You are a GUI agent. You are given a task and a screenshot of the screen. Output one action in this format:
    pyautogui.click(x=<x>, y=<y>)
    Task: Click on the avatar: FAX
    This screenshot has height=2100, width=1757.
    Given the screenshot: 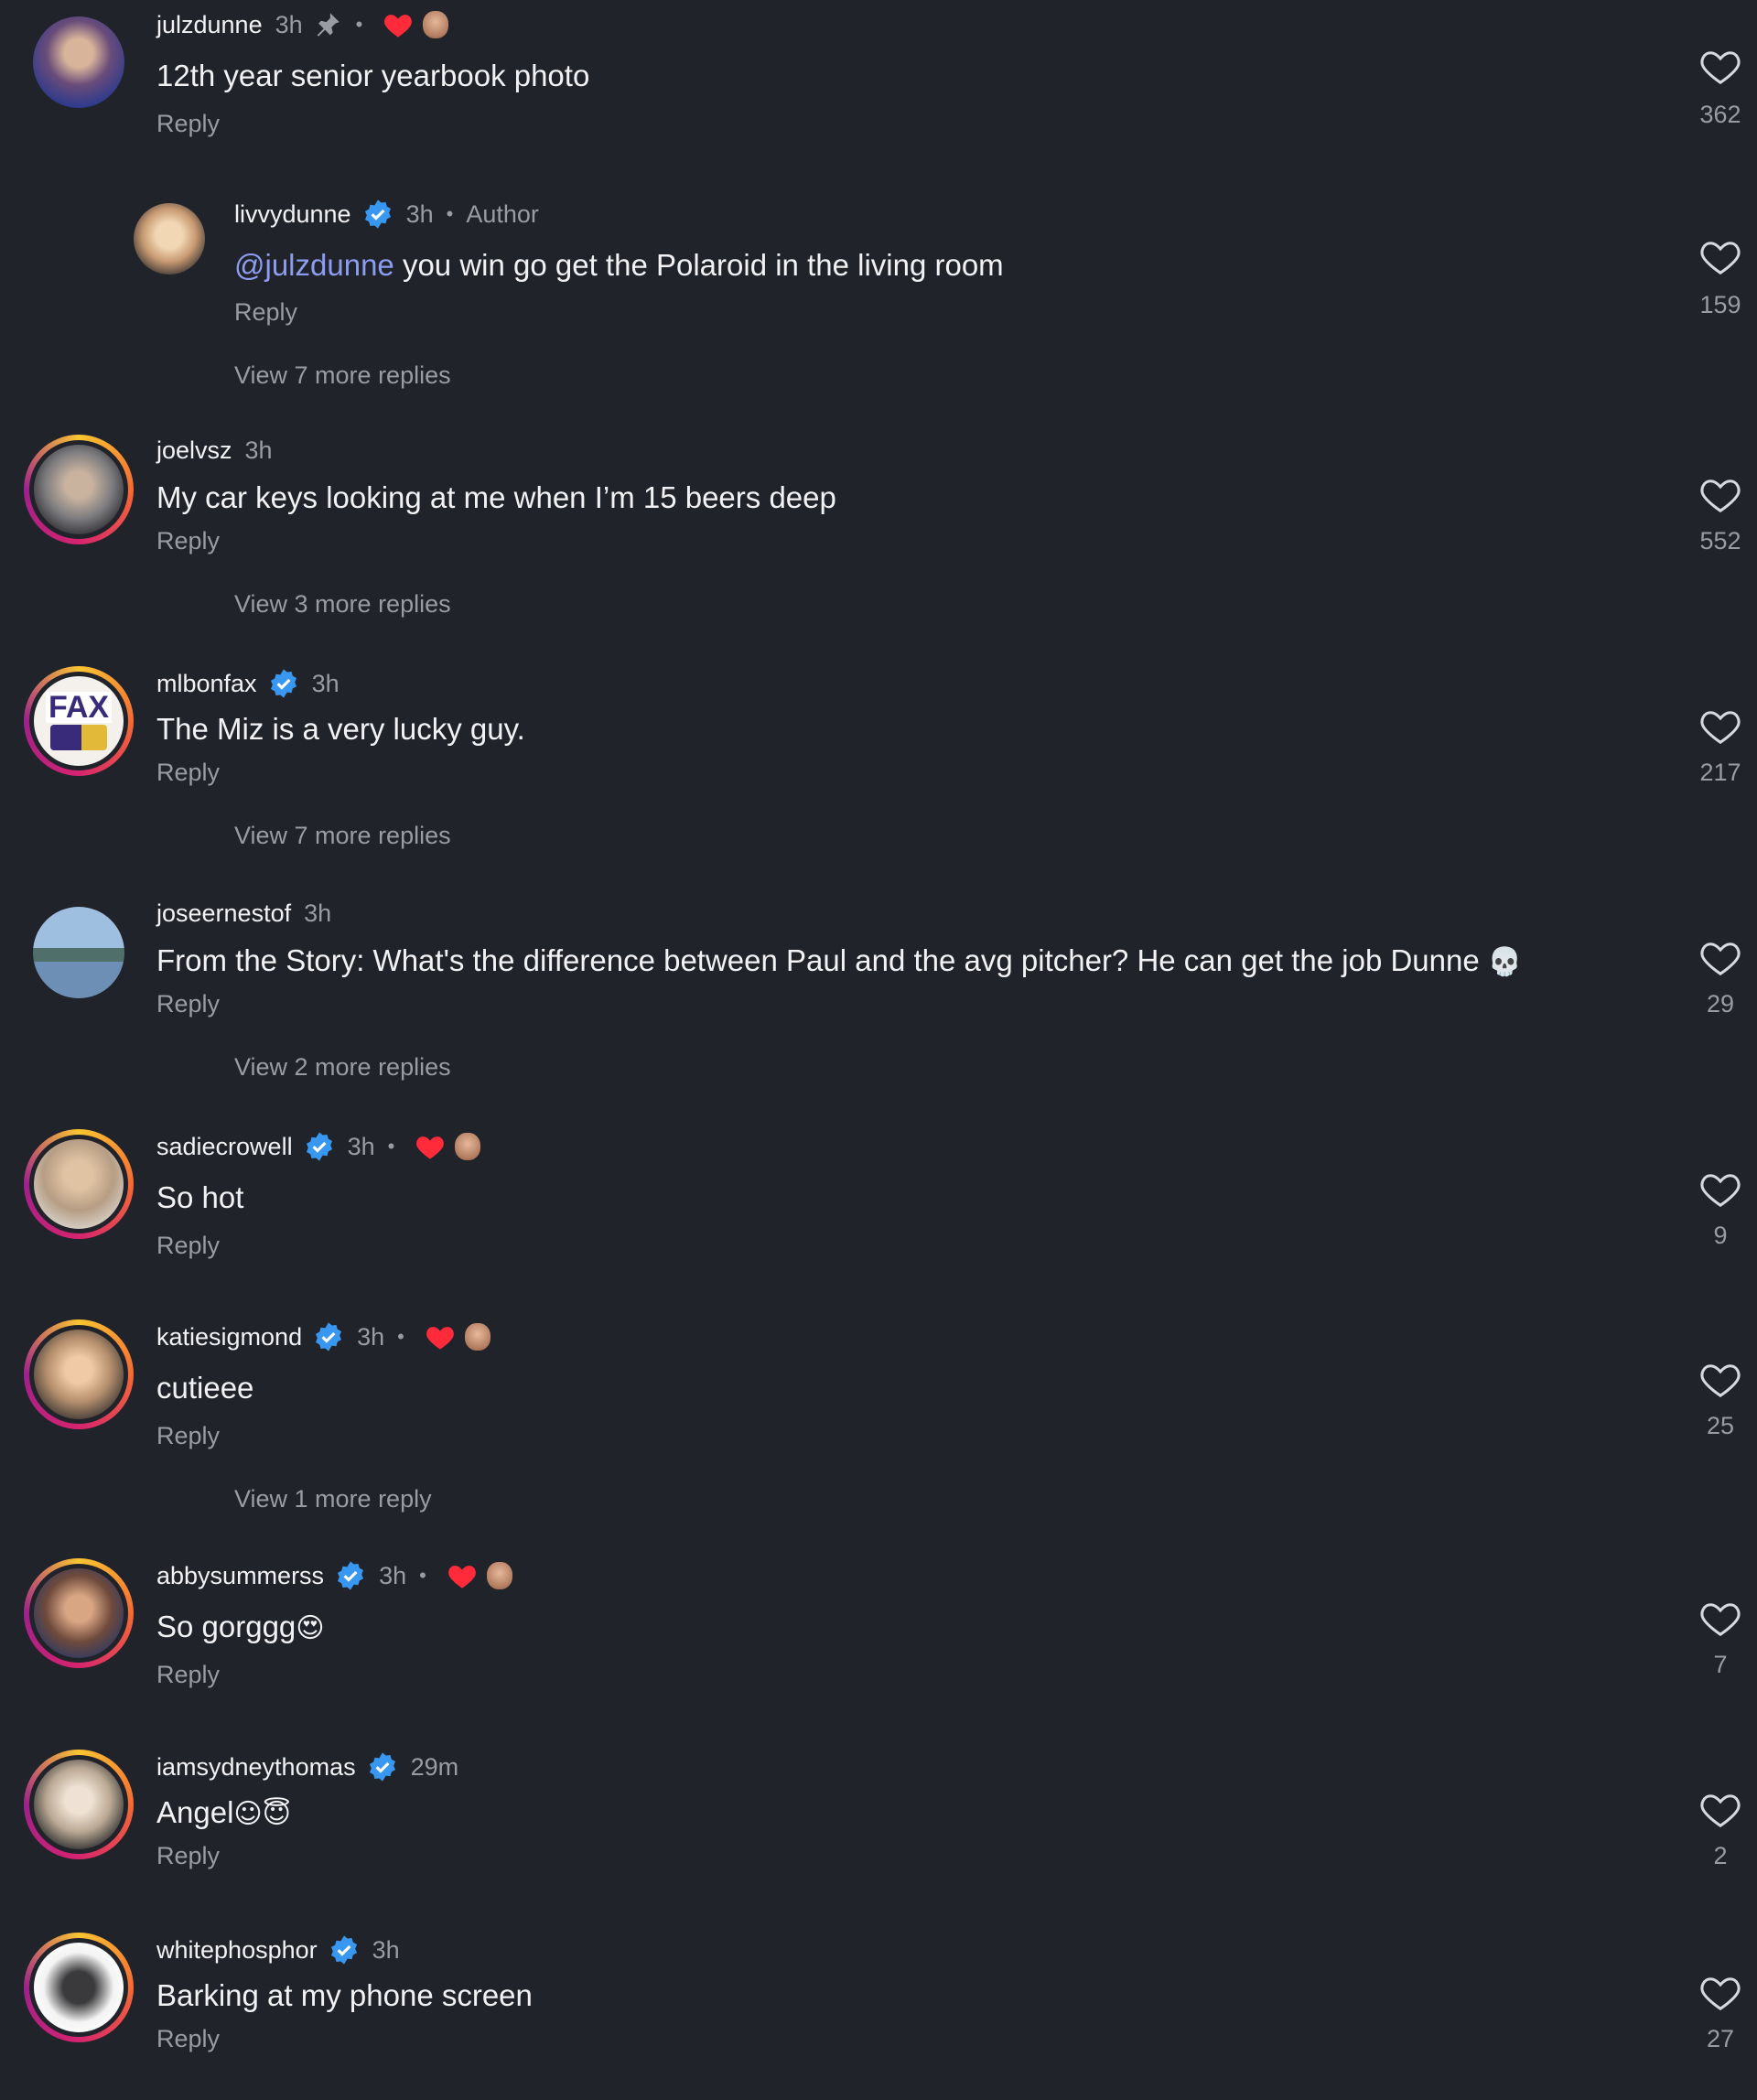 What is the action you would take?
    pyautogui.click(x=79, y=721)
    